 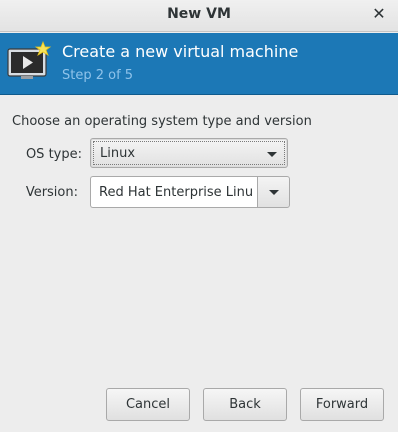 I want to click on version-combobox: Red Hat Enterprise Linu, so click(x=190, y=192).